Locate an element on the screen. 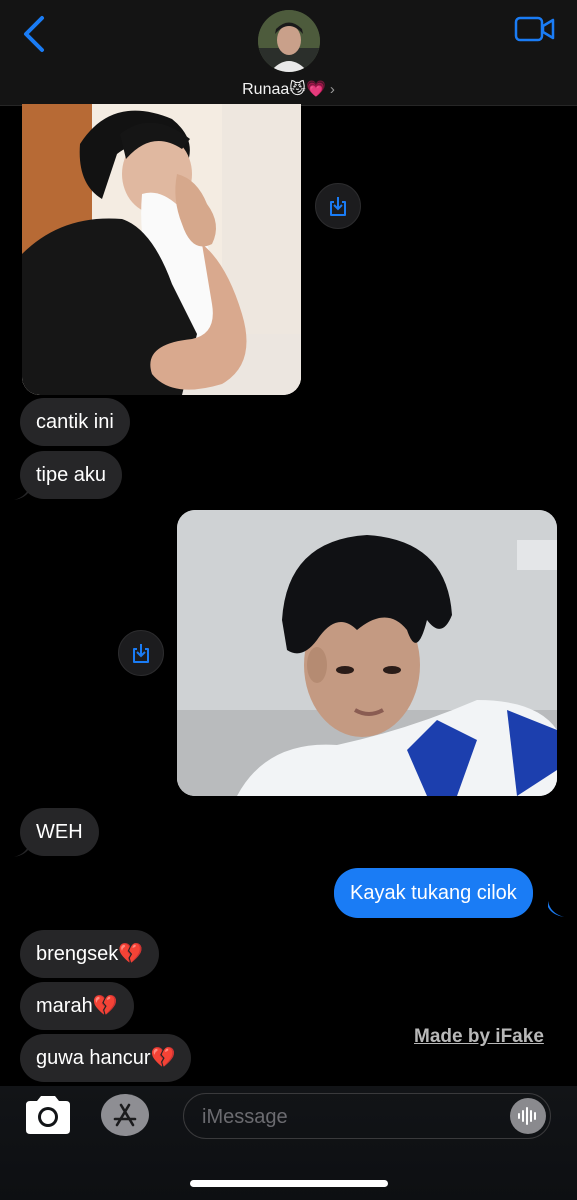 Image resolution: width=577 pixels, height=1200 pixels. message-input-placeholder: iMessage is located at coordinates (245, 1117).